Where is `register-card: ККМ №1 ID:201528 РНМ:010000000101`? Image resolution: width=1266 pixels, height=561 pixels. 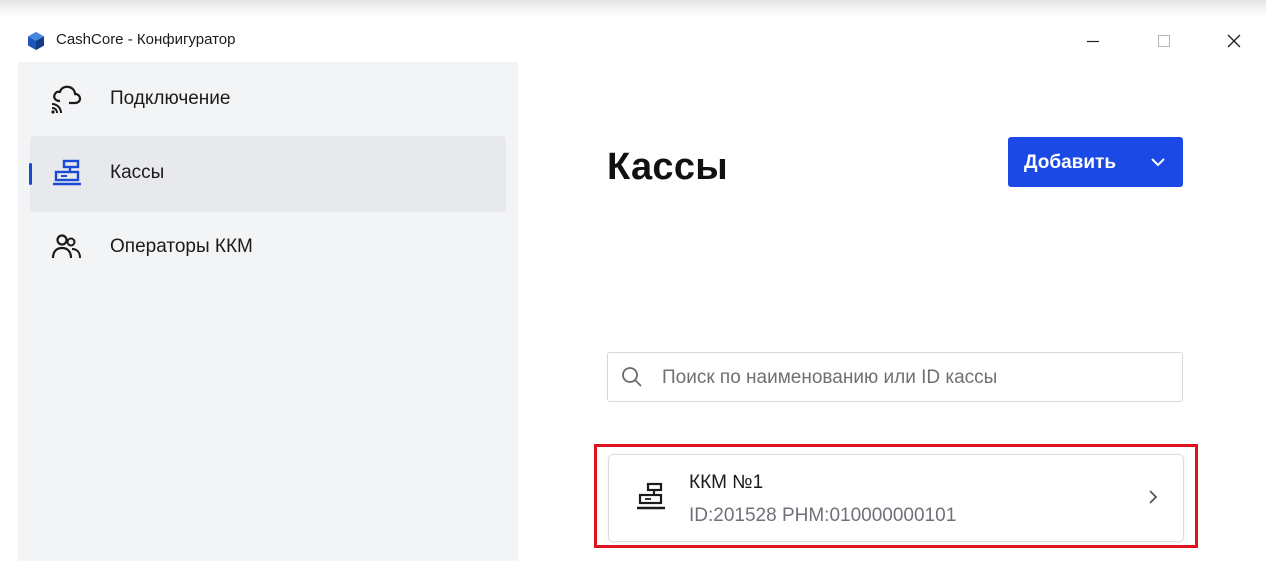 register-card: ККМ №1 ID:201528 РНМ:010000000101 is located at coordinates (896, 498).